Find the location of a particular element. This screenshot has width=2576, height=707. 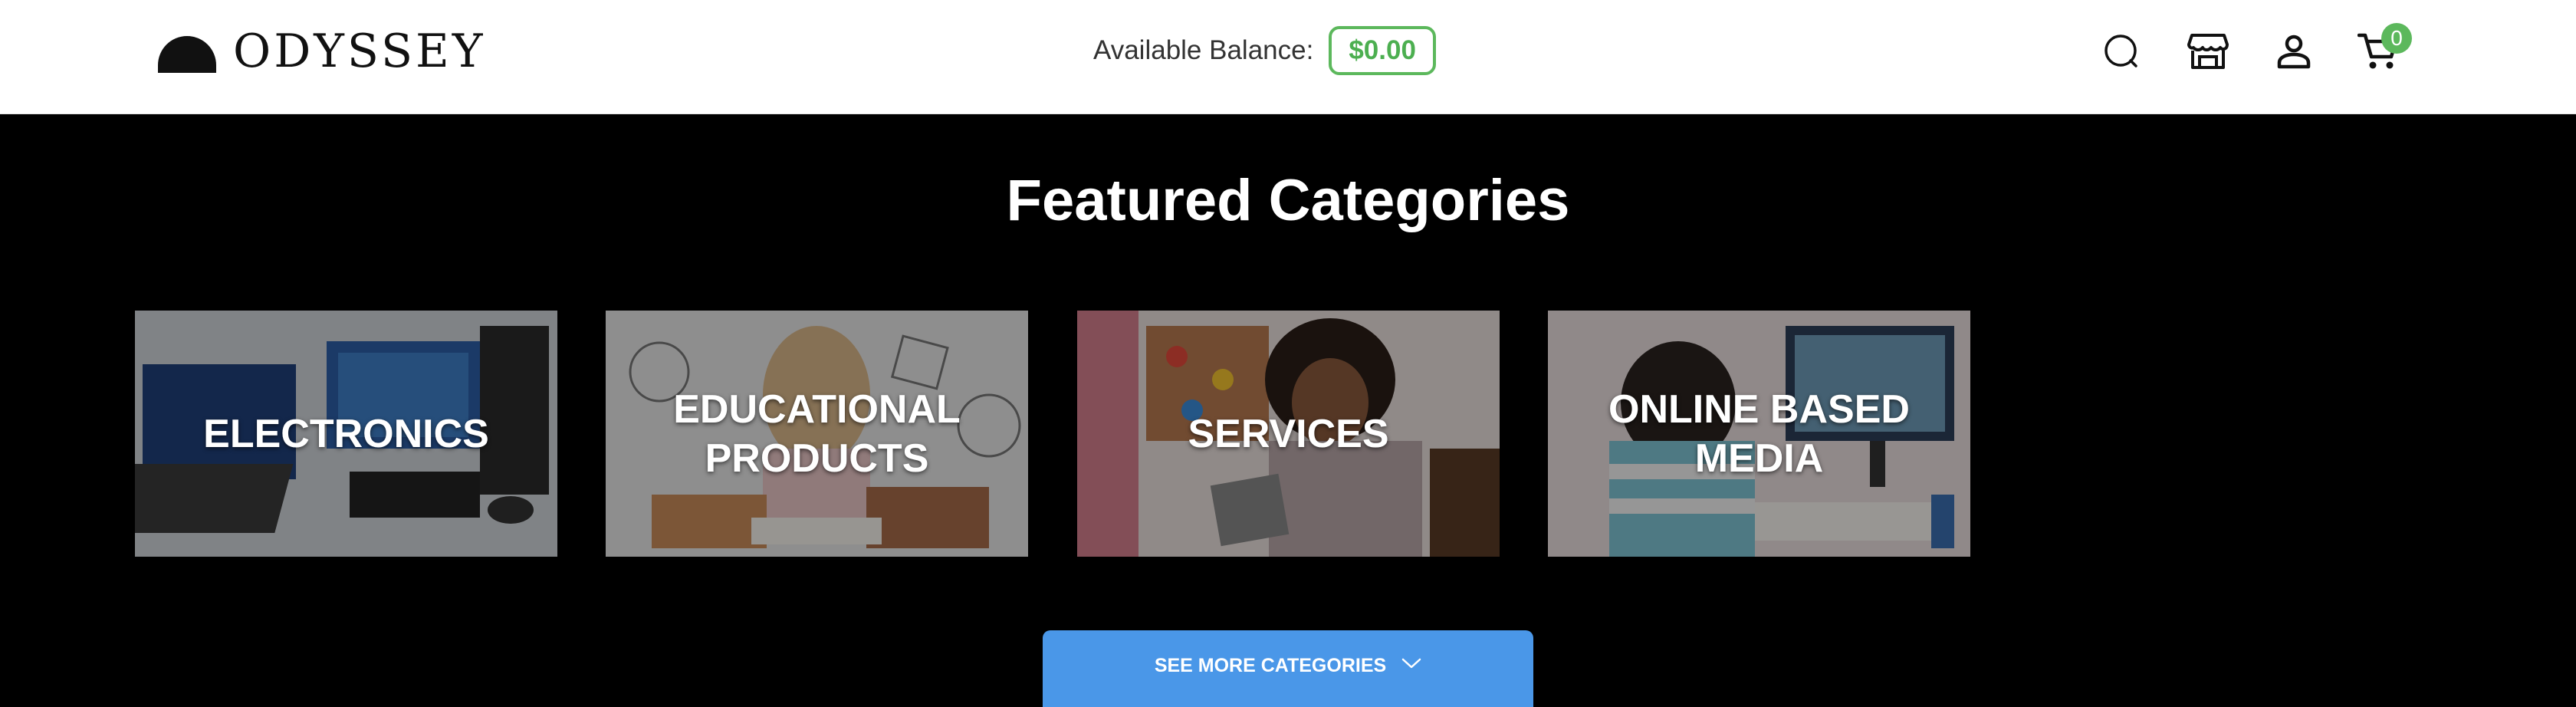

logo-text: ODYSSEY is located at coordinates (359, 51).